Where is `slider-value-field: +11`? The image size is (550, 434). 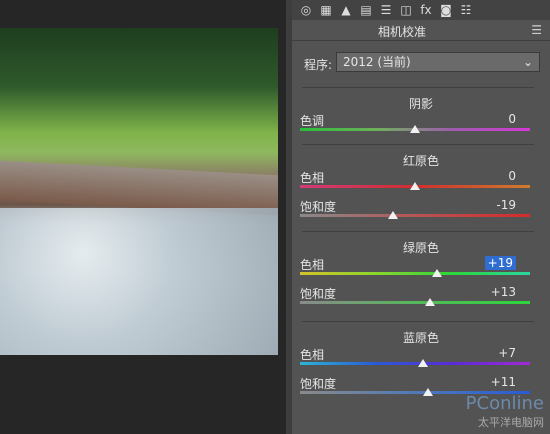
slider-value-field: +11 is located at coordinates (503, 382).